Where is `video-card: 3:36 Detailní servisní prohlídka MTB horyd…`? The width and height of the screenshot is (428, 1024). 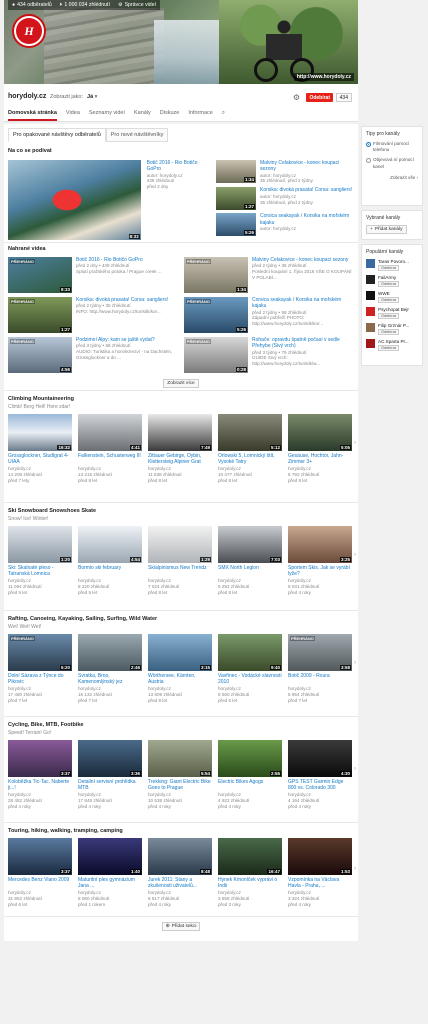 video-card: 3:36 Detailní servisní prohlídka MTB horyd… is located at coordinates (110, 775).